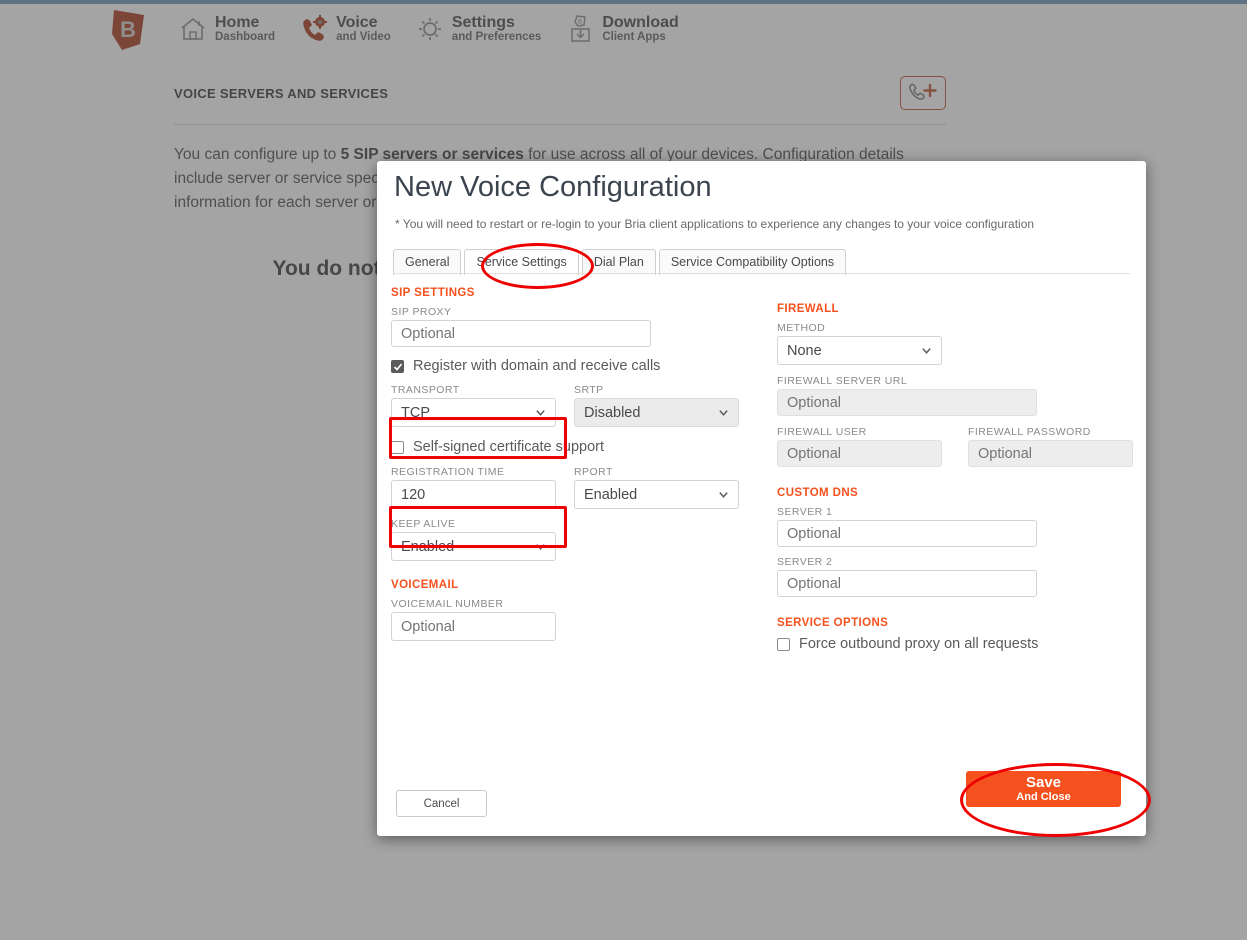 This screenshot has width=1247, height=940. Describe the element at coordinates (656, 494) in the screenshot. I see `rport-select: Enabled` at that location.